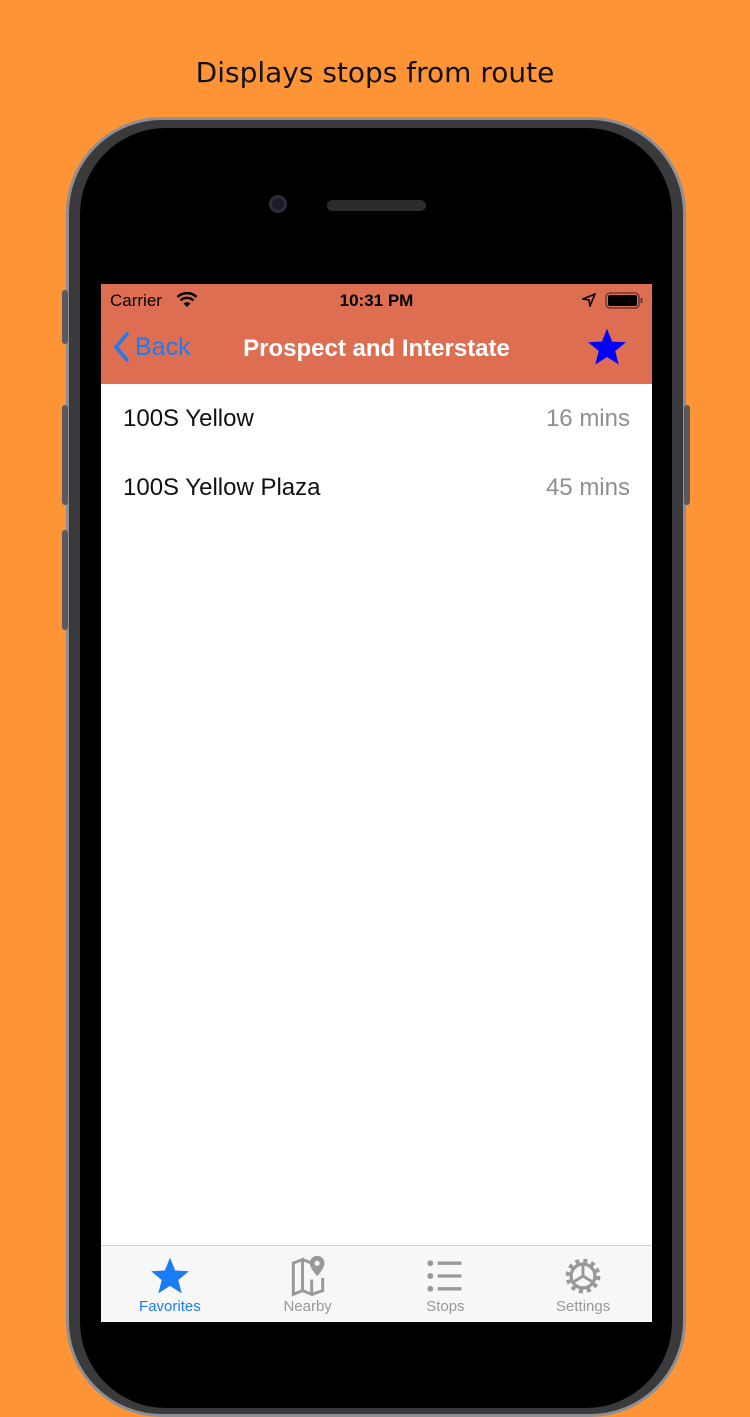 The height and width of the screenshot is (1417, 750). I want to click on star-icon, so click(169, 1275).